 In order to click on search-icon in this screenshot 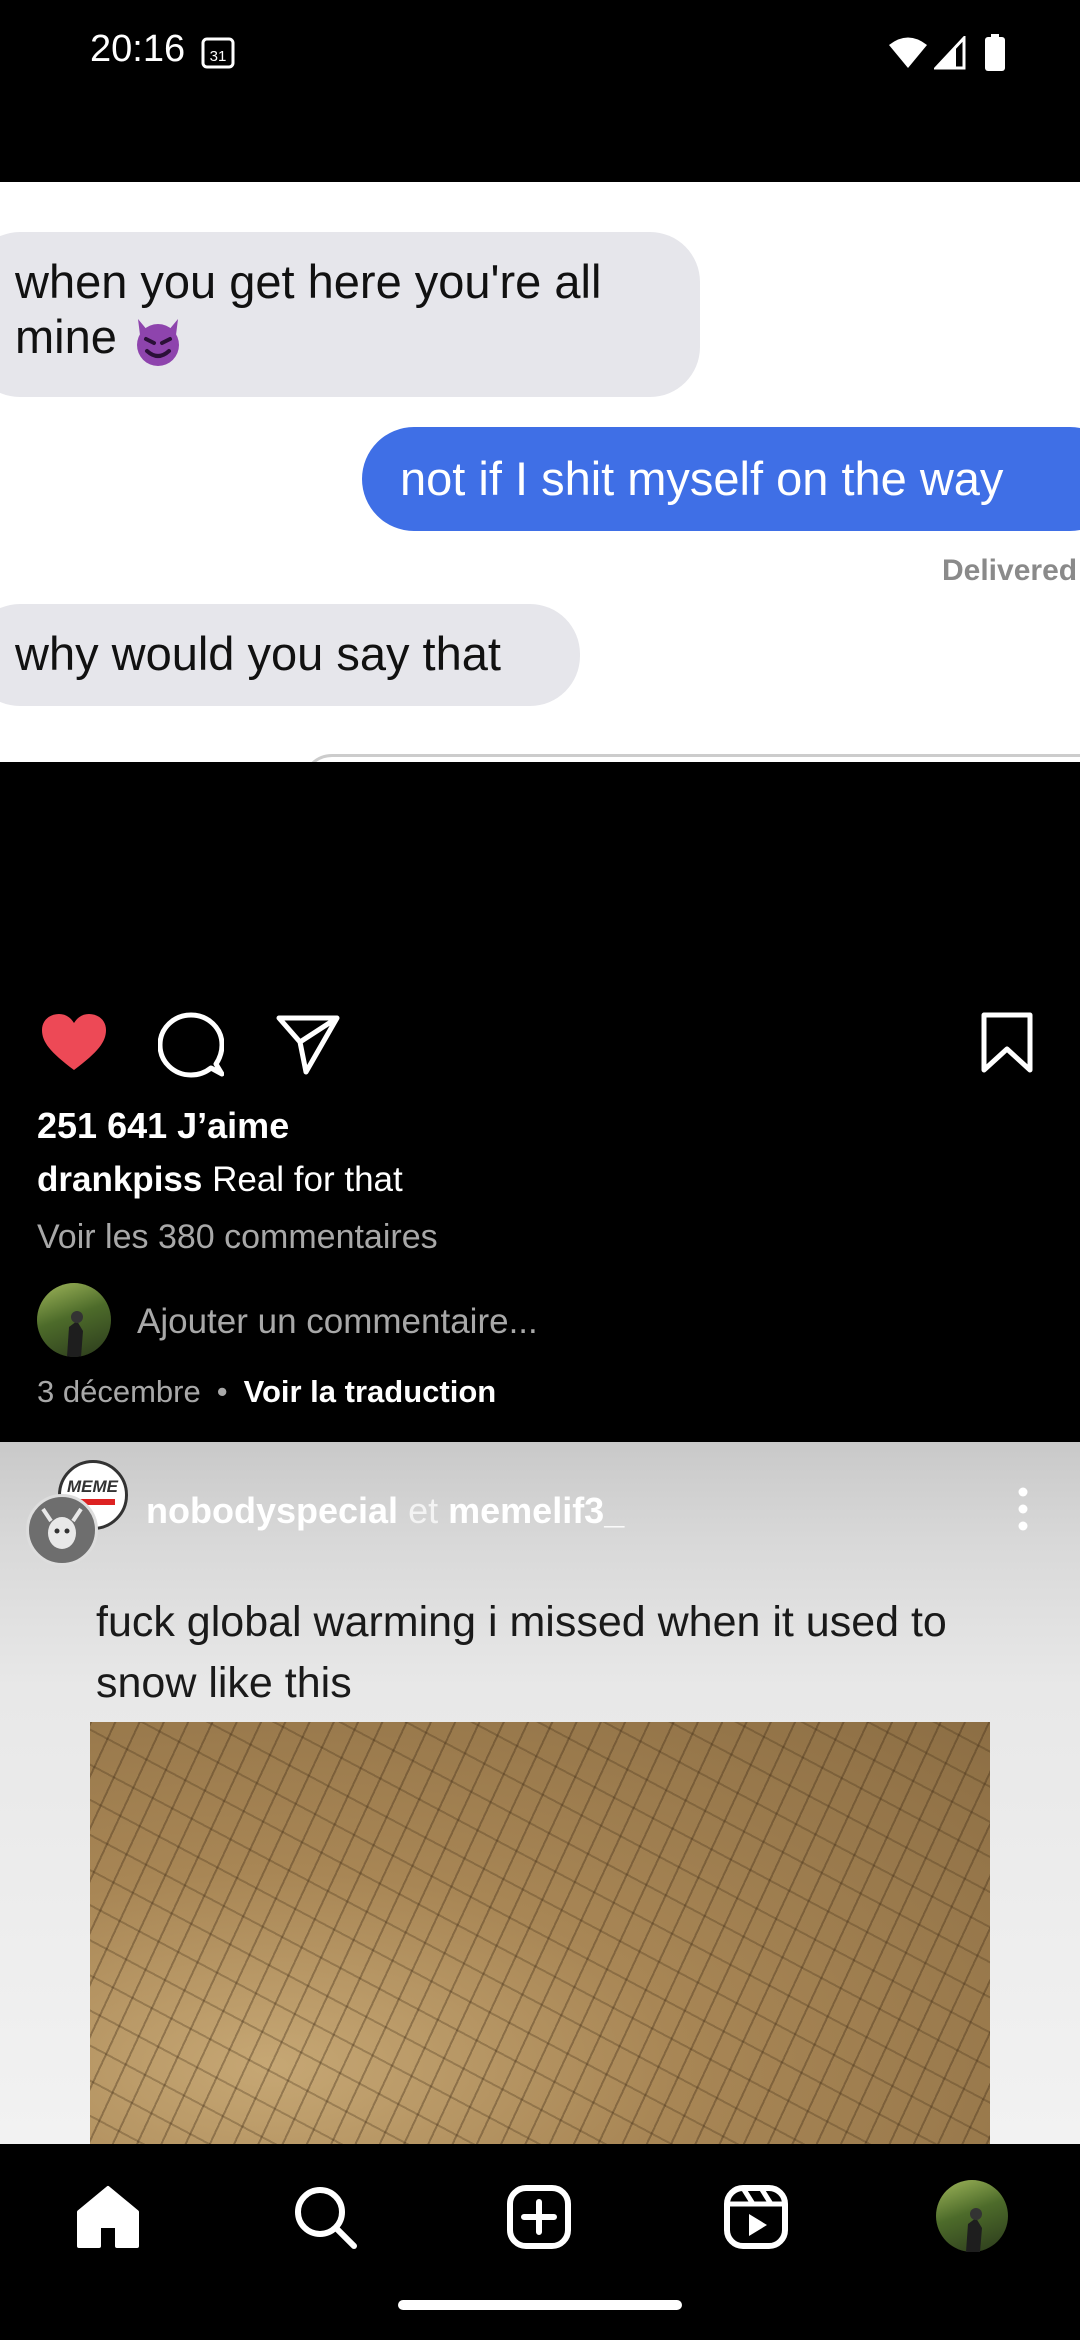, I will do `click(325, 2217)`.